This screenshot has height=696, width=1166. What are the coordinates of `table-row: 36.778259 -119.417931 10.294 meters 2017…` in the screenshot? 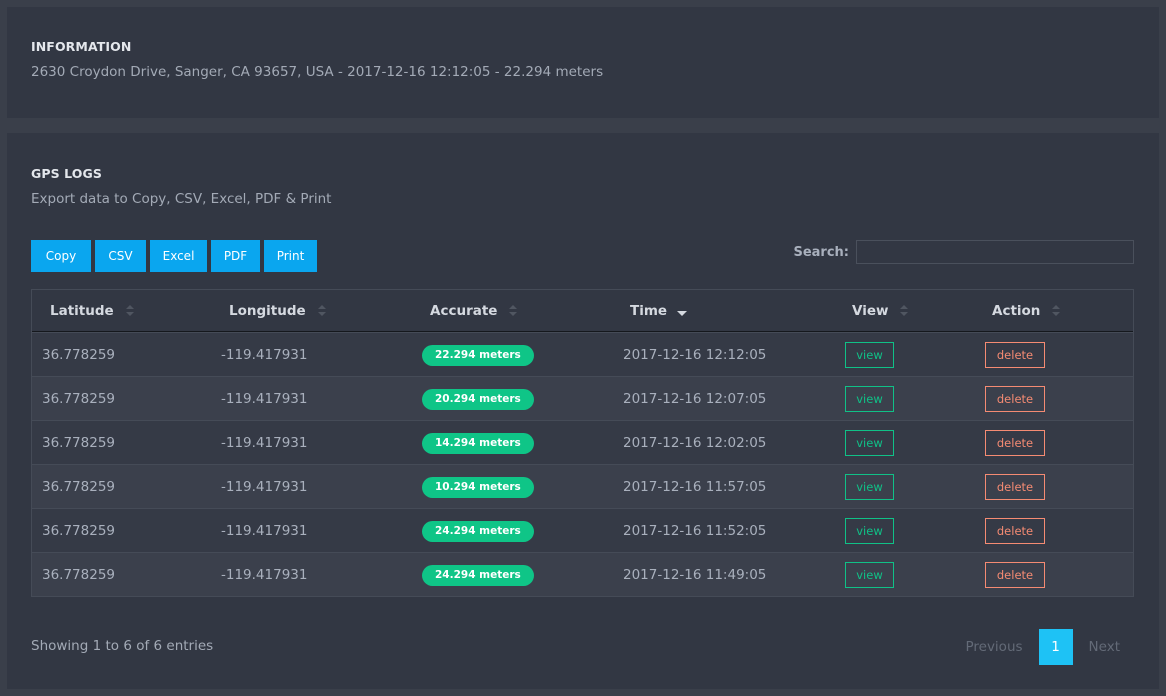 It's located at (582, 486).